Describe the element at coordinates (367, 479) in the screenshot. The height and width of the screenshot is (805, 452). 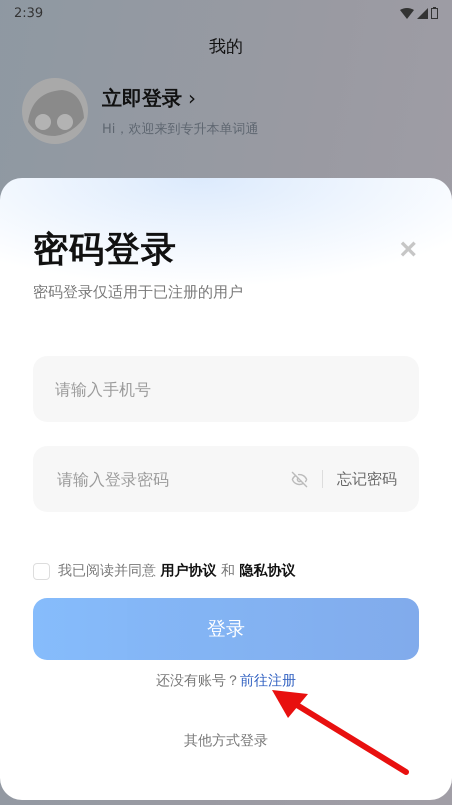
I see `forgot-password-link: 忘记密码` at that location.